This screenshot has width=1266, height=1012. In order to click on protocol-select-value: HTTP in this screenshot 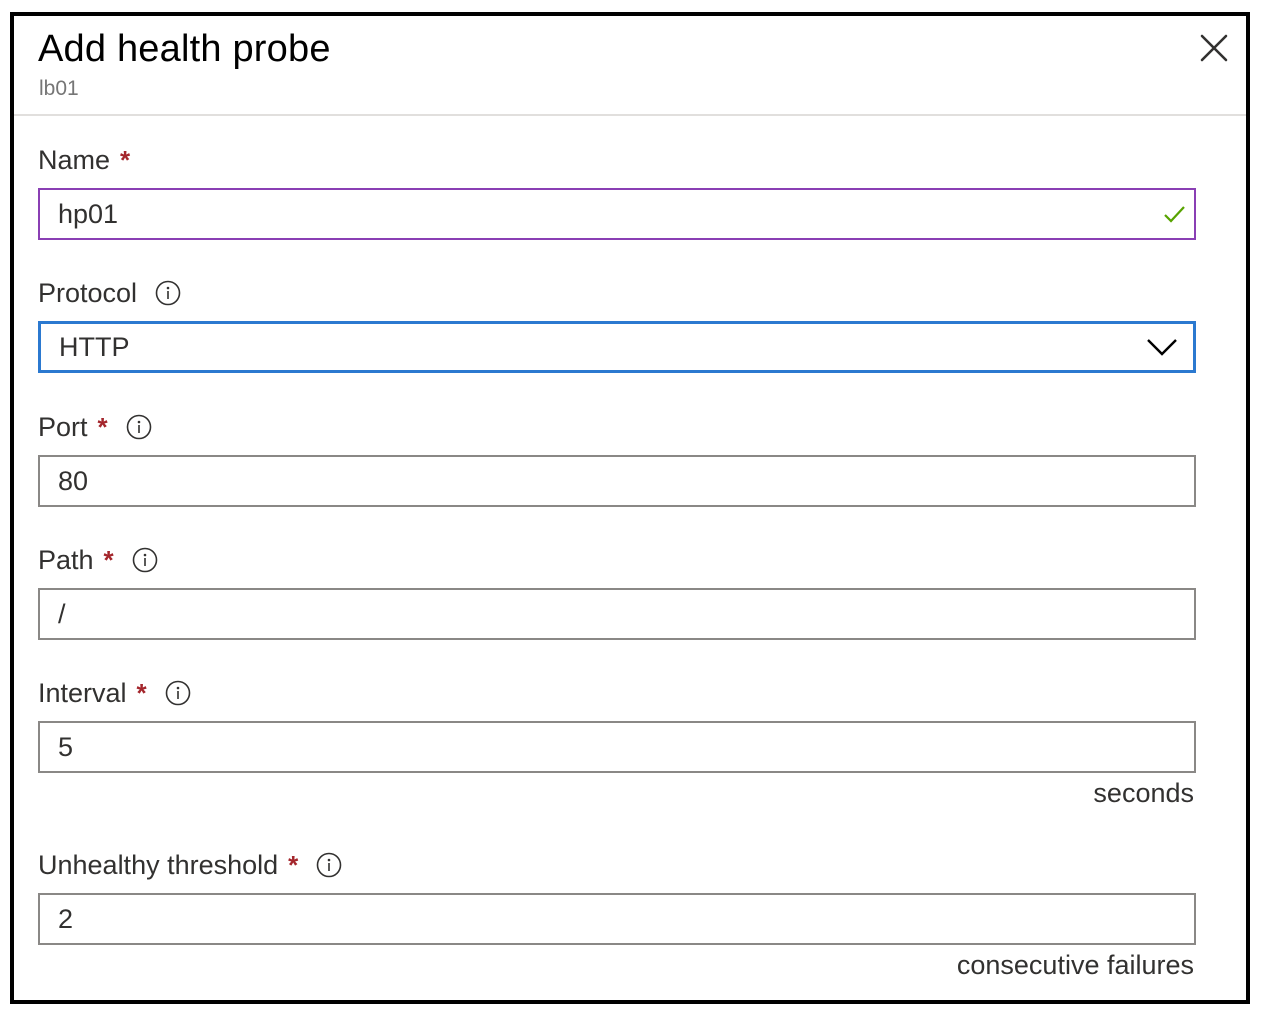, I will do `click(94, 346)`.